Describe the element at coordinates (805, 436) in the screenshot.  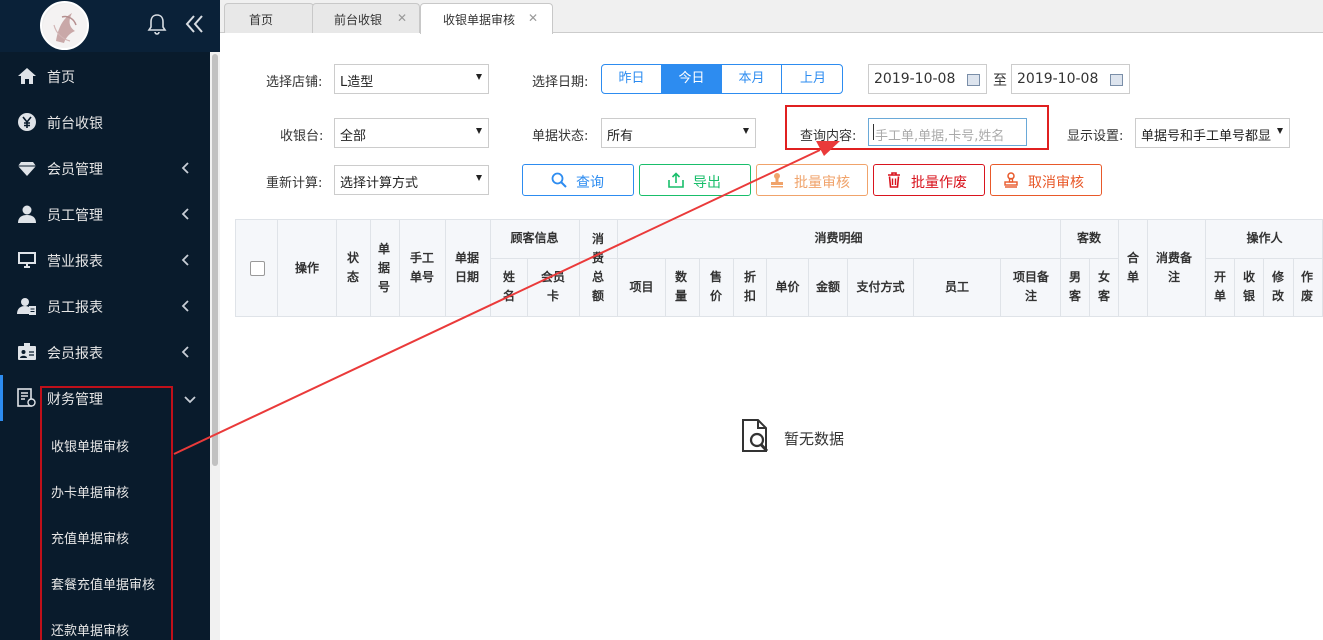
I see `empty-state: 暂无数据` at that location.